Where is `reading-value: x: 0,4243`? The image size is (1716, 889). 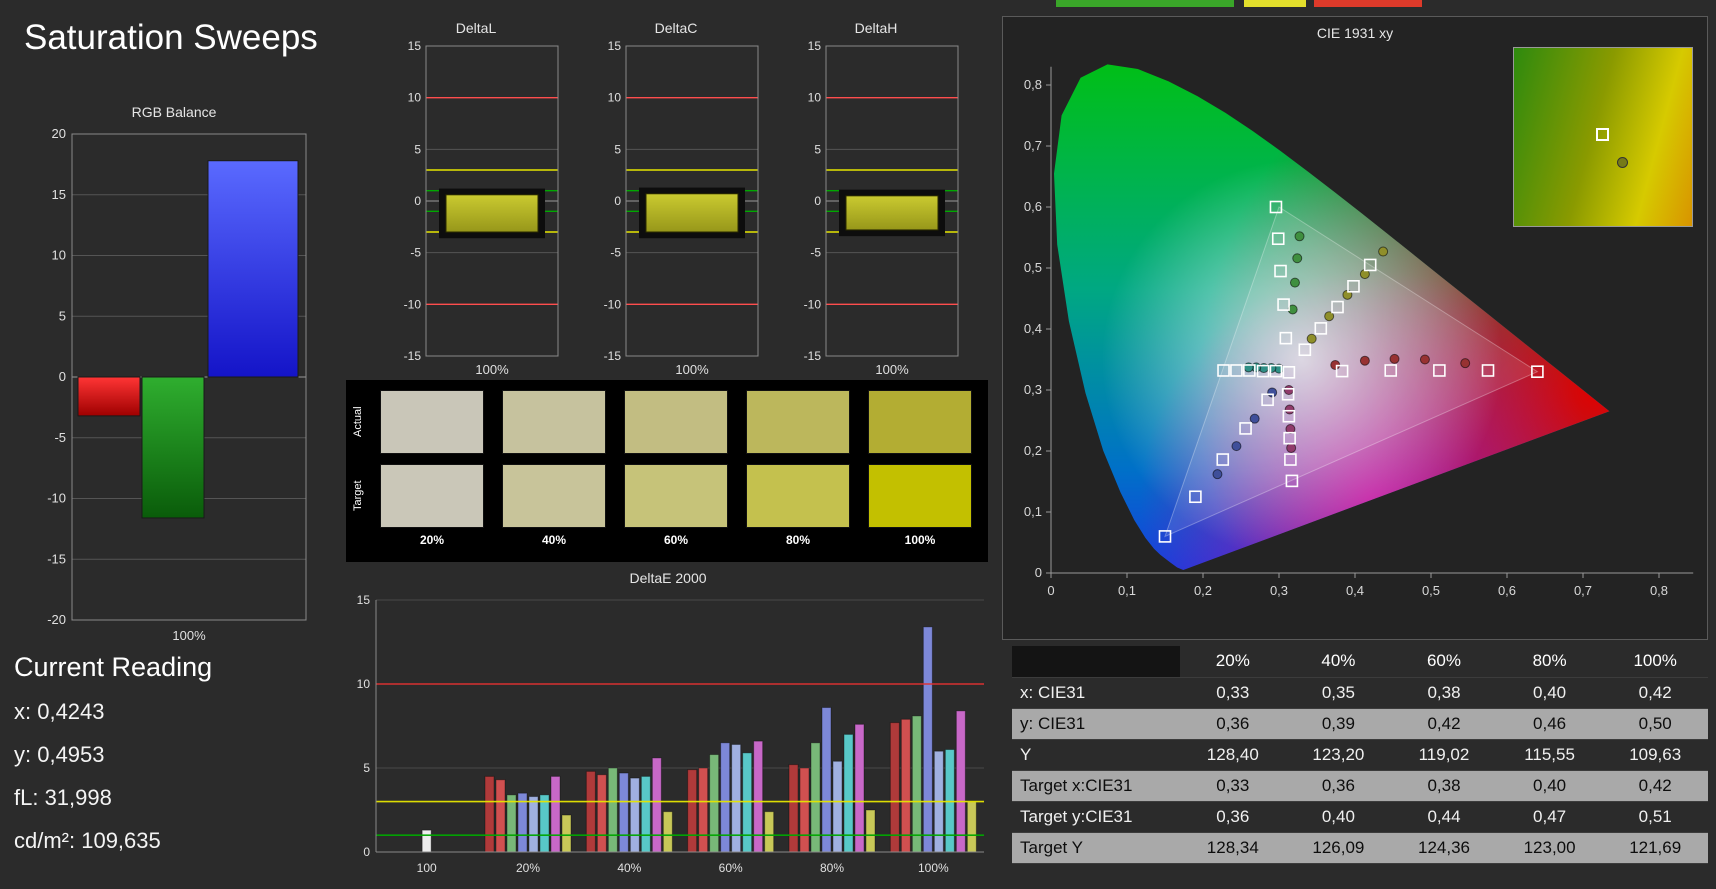
reading-value: x: 0,4243 is located at coordinates (59, 711).